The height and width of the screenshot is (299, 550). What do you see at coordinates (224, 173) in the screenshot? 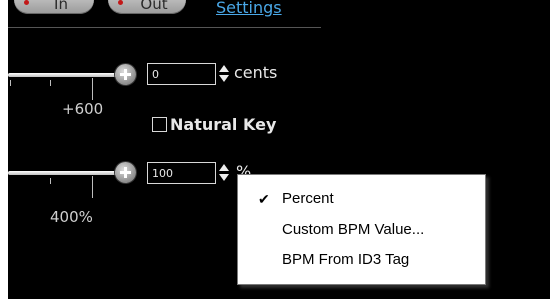
I see `tempo-spinner` at bounding box center [224, 173].